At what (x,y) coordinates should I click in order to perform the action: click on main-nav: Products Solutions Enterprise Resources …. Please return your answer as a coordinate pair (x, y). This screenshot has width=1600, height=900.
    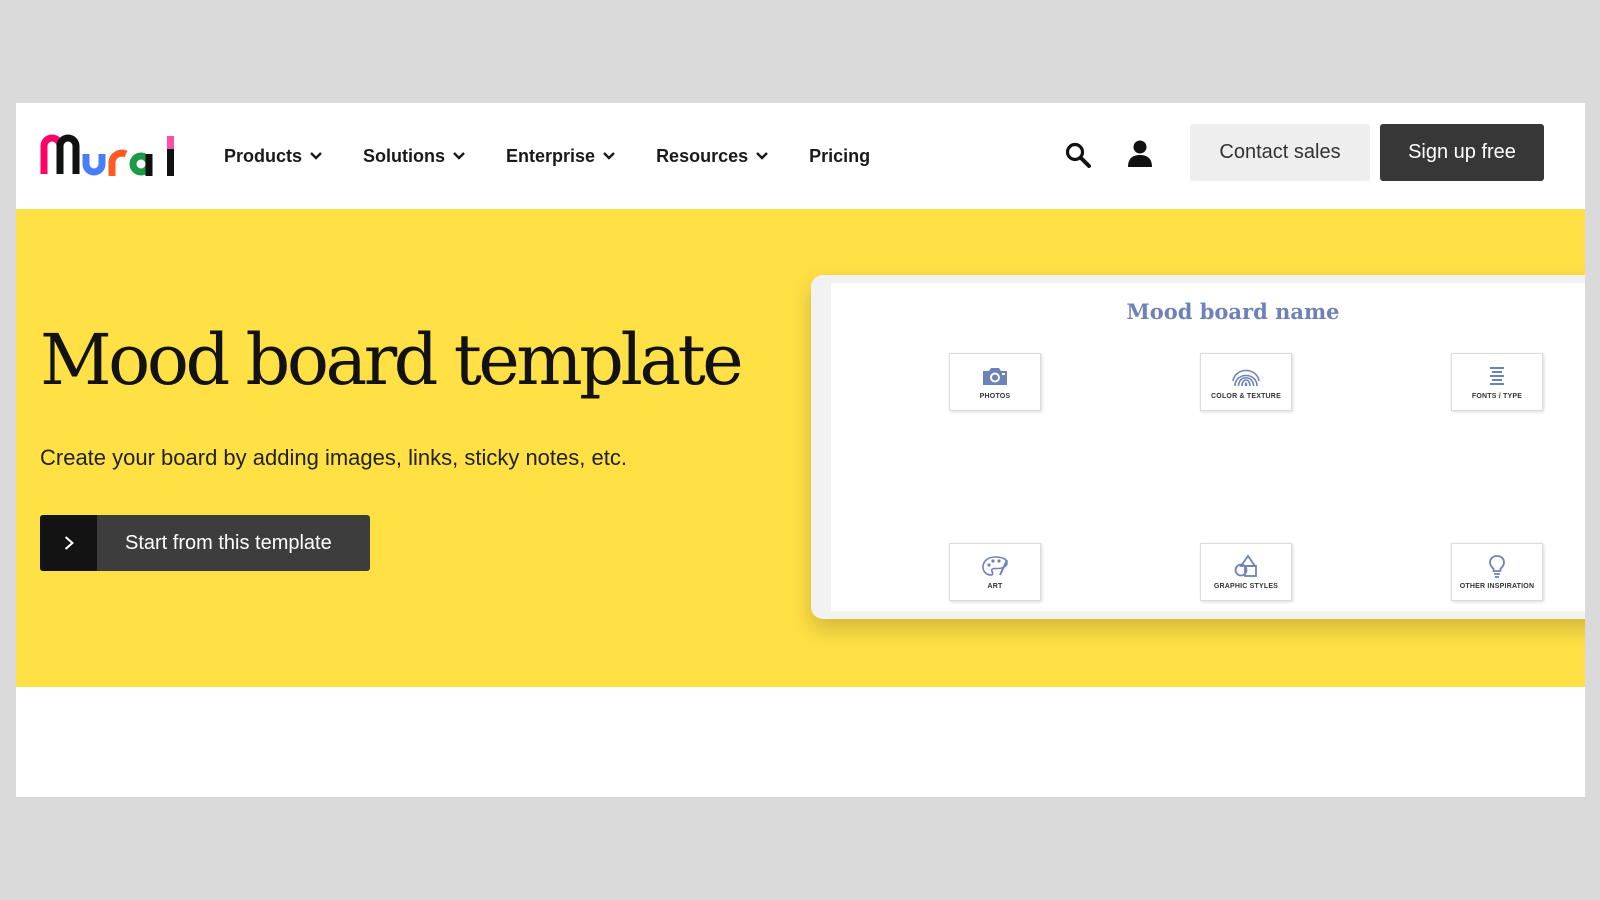
    Looking at the image, I should click on (547, 156).